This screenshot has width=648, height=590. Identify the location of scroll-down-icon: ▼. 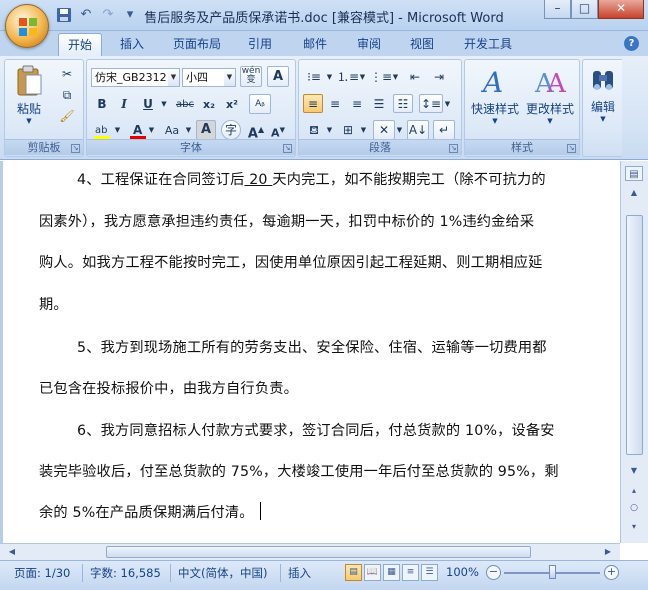
(634, 470).